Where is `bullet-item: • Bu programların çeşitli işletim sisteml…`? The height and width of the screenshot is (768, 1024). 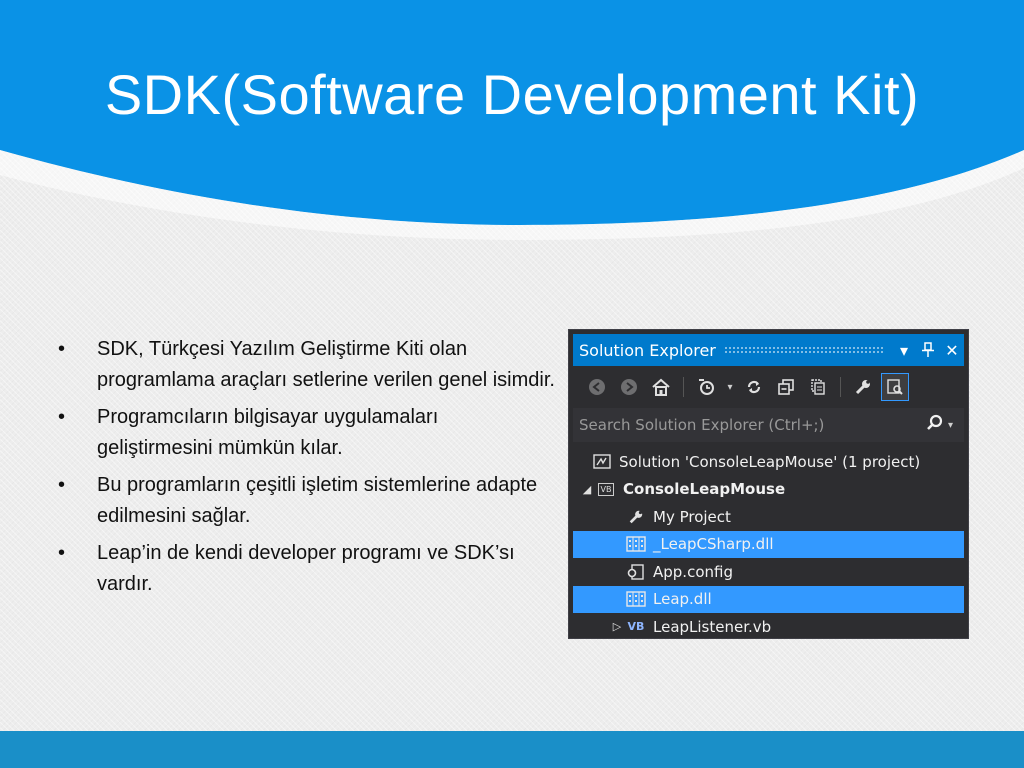 bullet-item: • Bu programların çeşitli işletim sisteml… is located at coordinates (308, 501).